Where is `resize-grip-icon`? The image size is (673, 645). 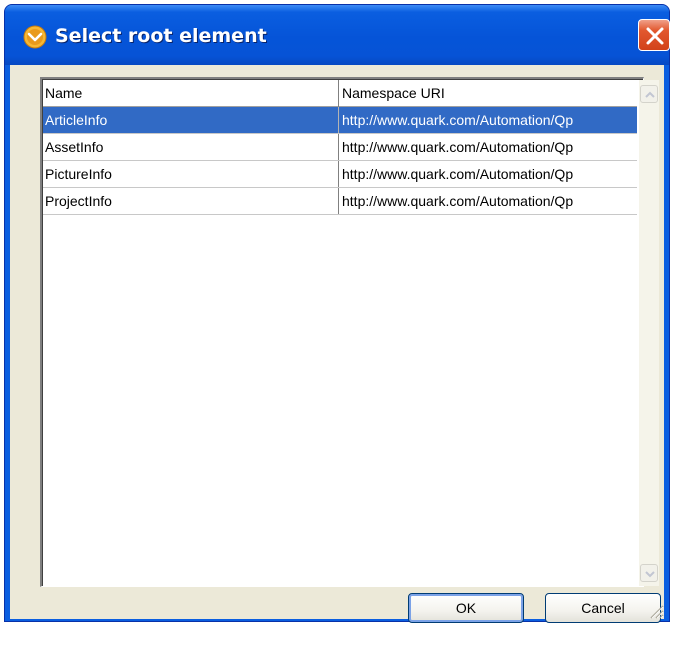 resize-grip-icon is located at coordinates (655, 610).